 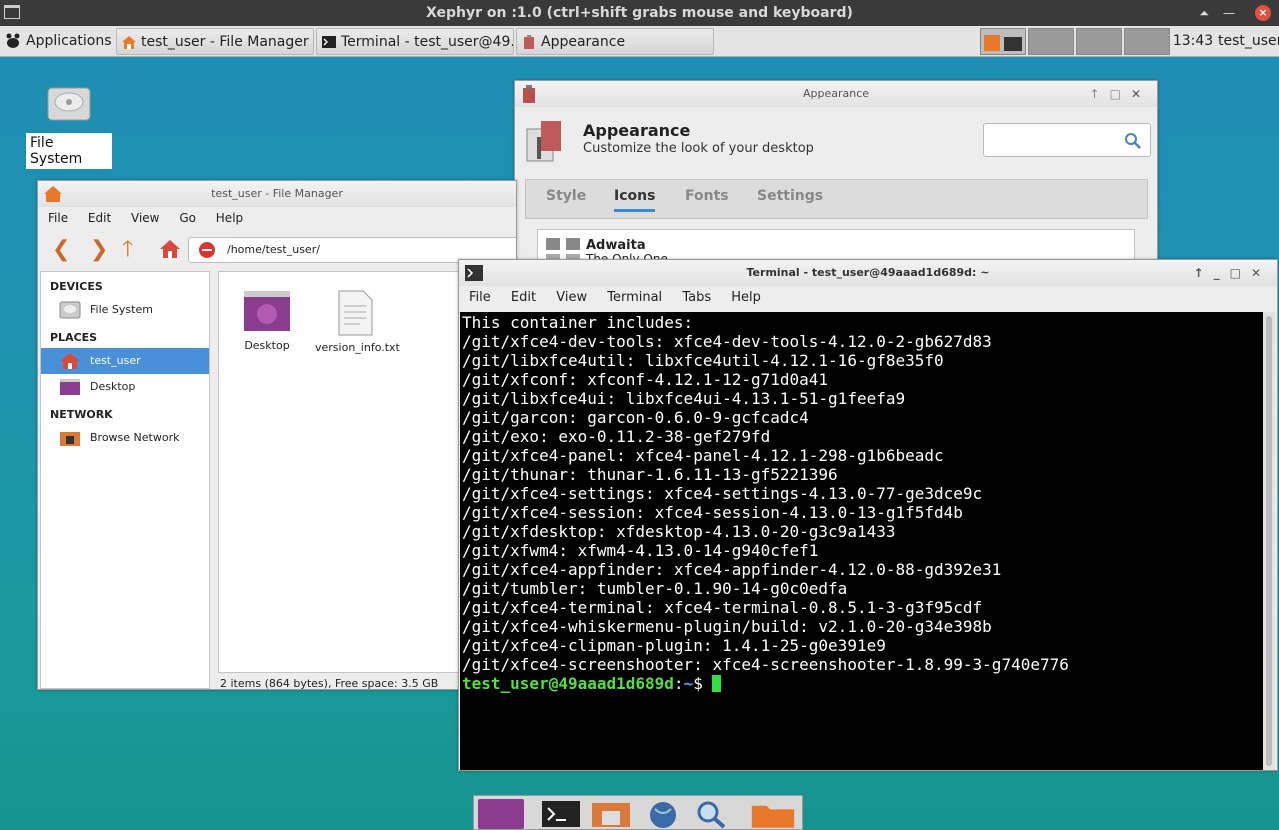 I want to click on xfce-mouse-icon, so click(x=13, y=40).